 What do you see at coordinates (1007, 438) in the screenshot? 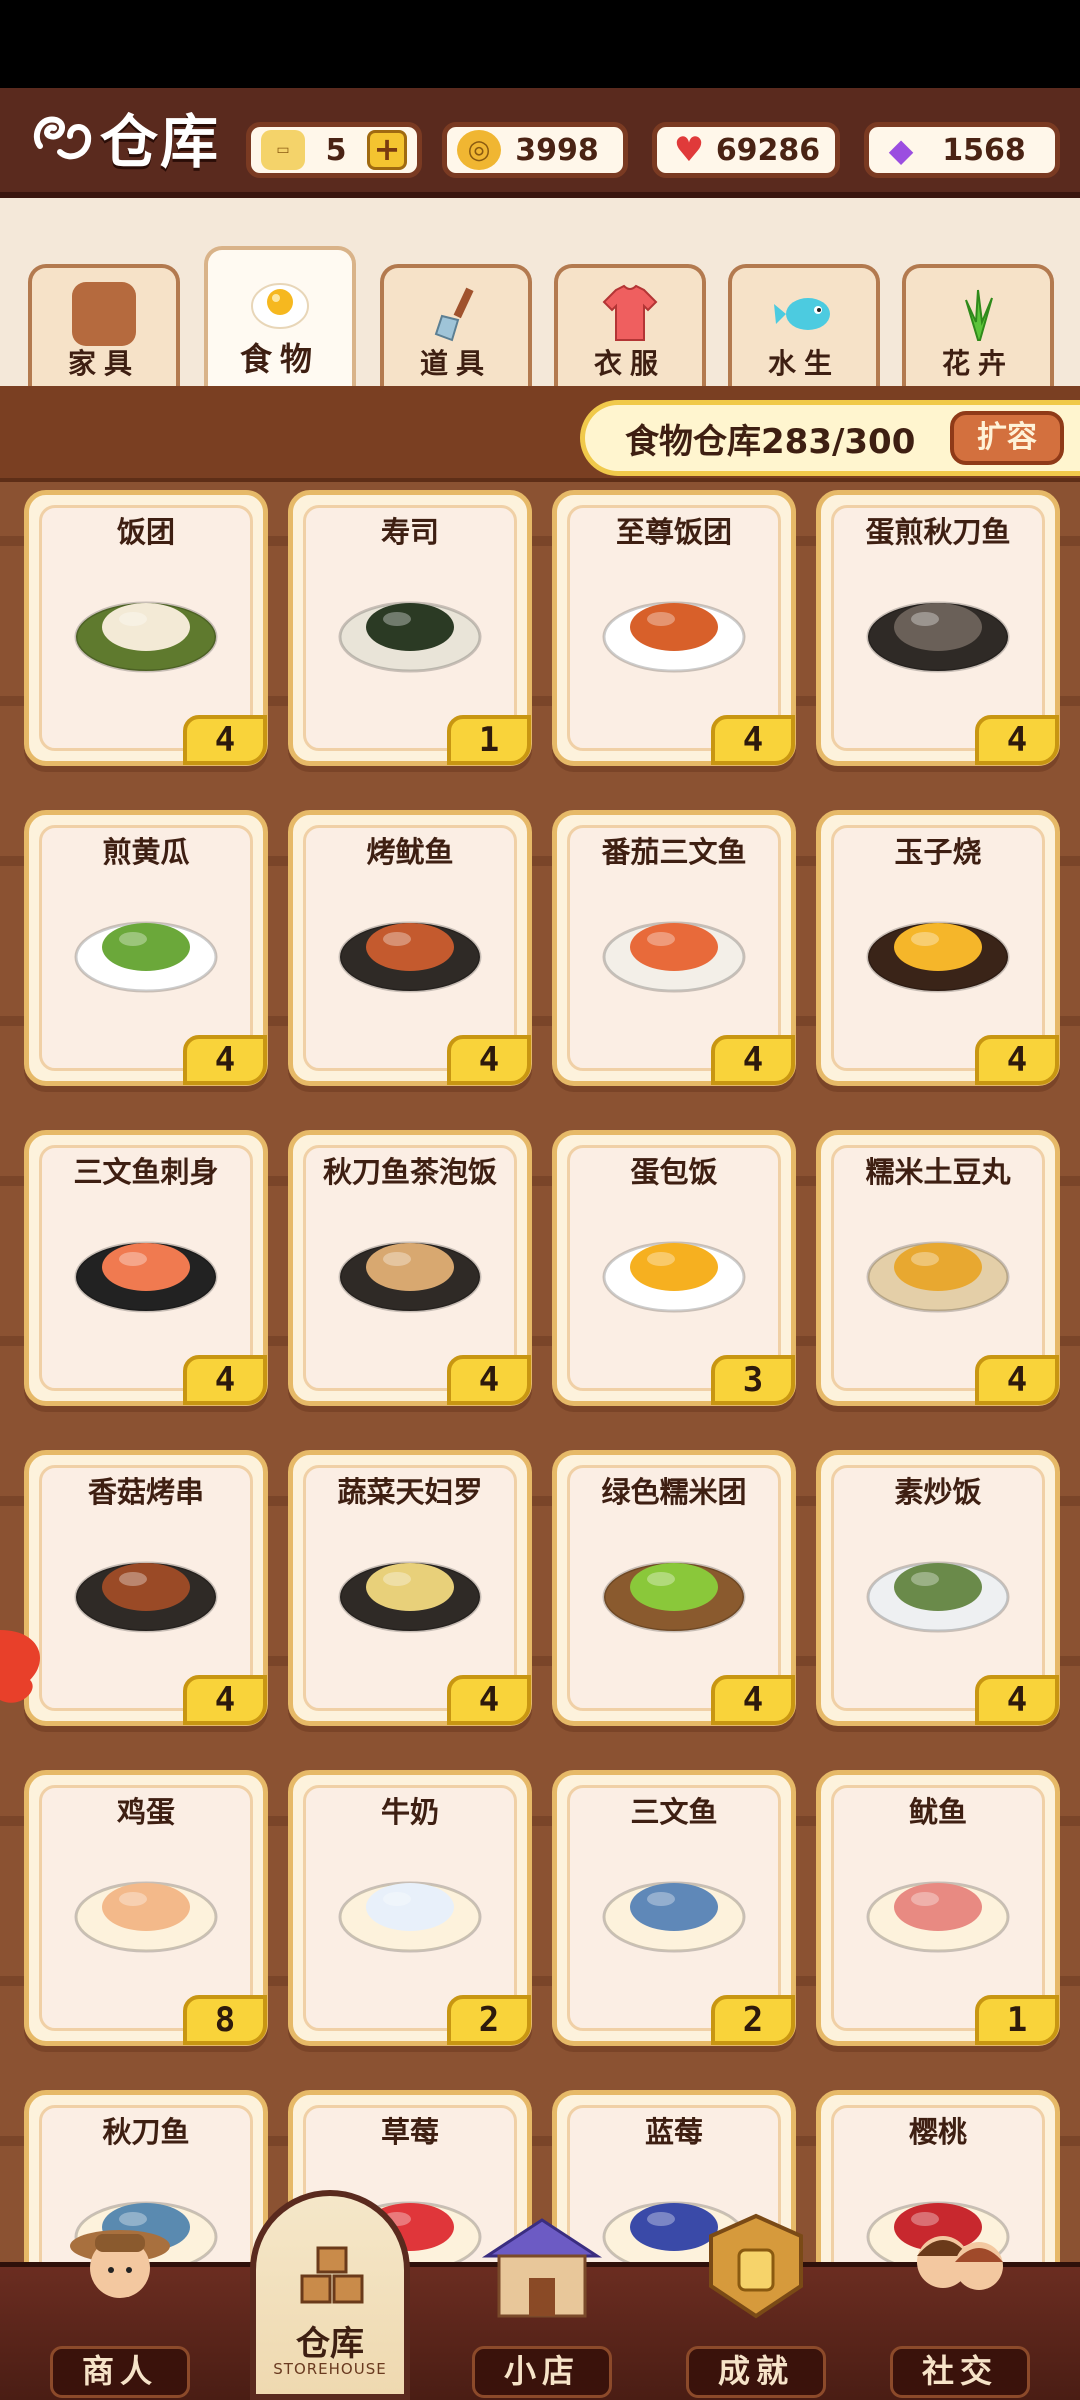
I see `expand-button: 扩容` at bounding box center [1007, 438].